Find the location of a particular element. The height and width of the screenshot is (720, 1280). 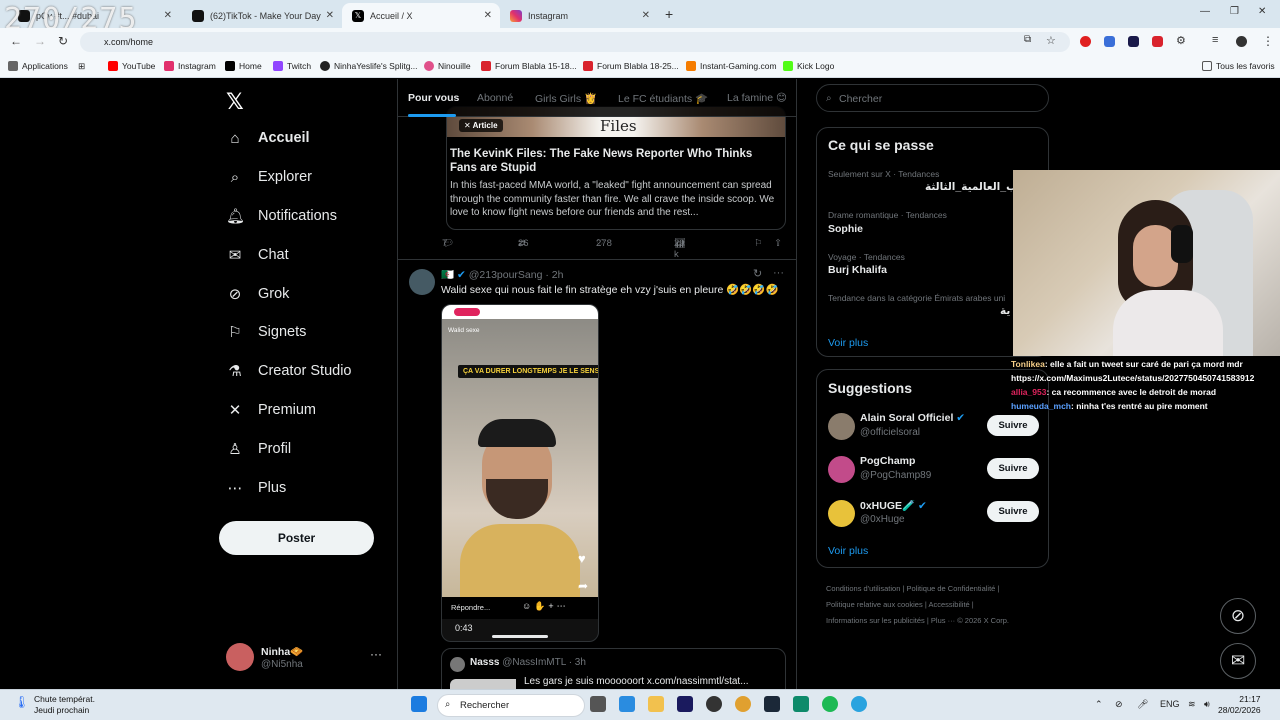

star-icon: ☆ is located at coordinates (1051, 40).